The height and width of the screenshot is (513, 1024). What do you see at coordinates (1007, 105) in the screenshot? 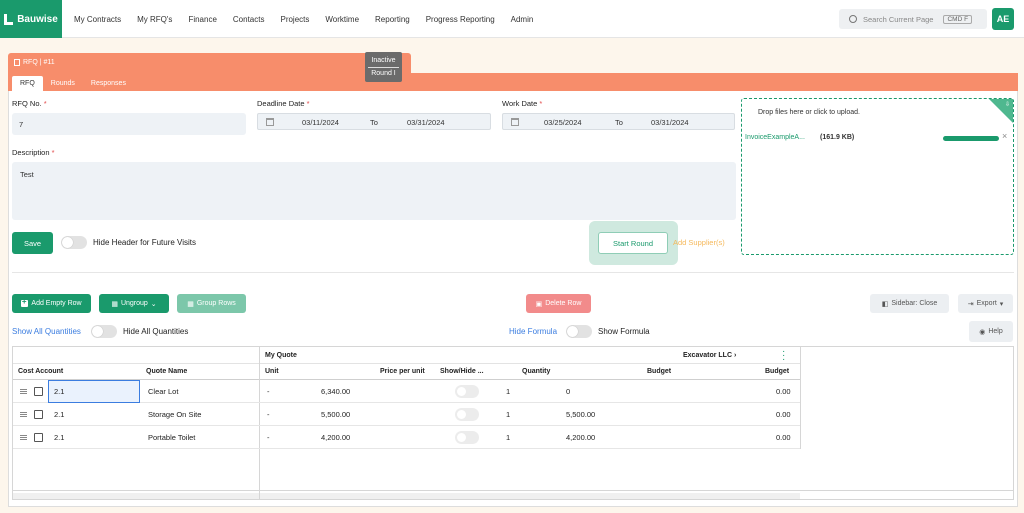
I see `upload-corner-icon: ⇩` at bounding box center [1007, 105].